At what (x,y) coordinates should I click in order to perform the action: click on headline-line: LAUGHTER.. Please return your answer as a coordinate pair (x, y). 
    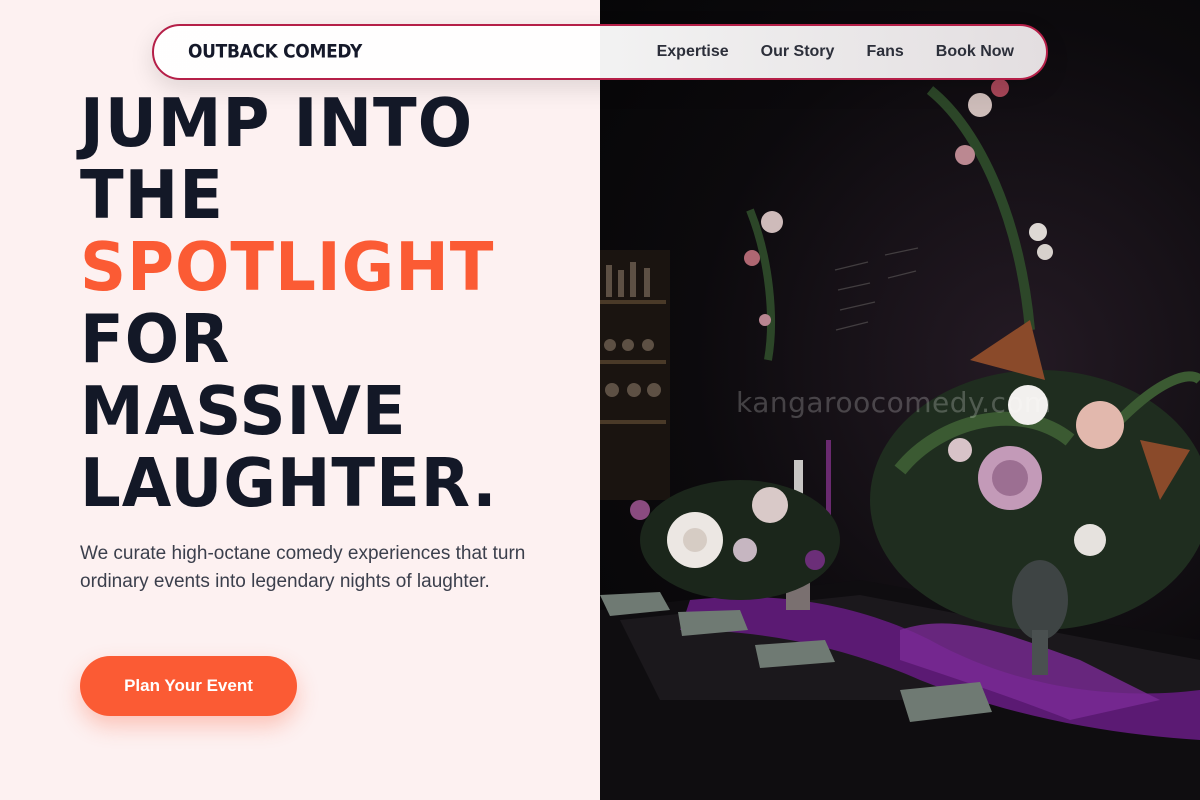
    Looking at the image, I should click on (289, 483).